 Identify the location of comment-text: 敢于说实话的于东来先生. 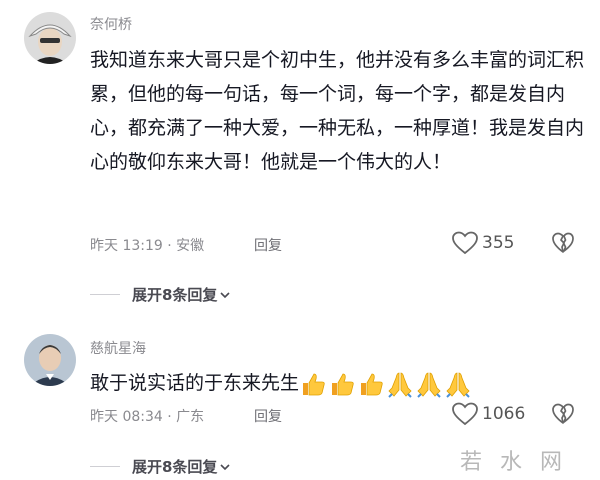
(340, 383).